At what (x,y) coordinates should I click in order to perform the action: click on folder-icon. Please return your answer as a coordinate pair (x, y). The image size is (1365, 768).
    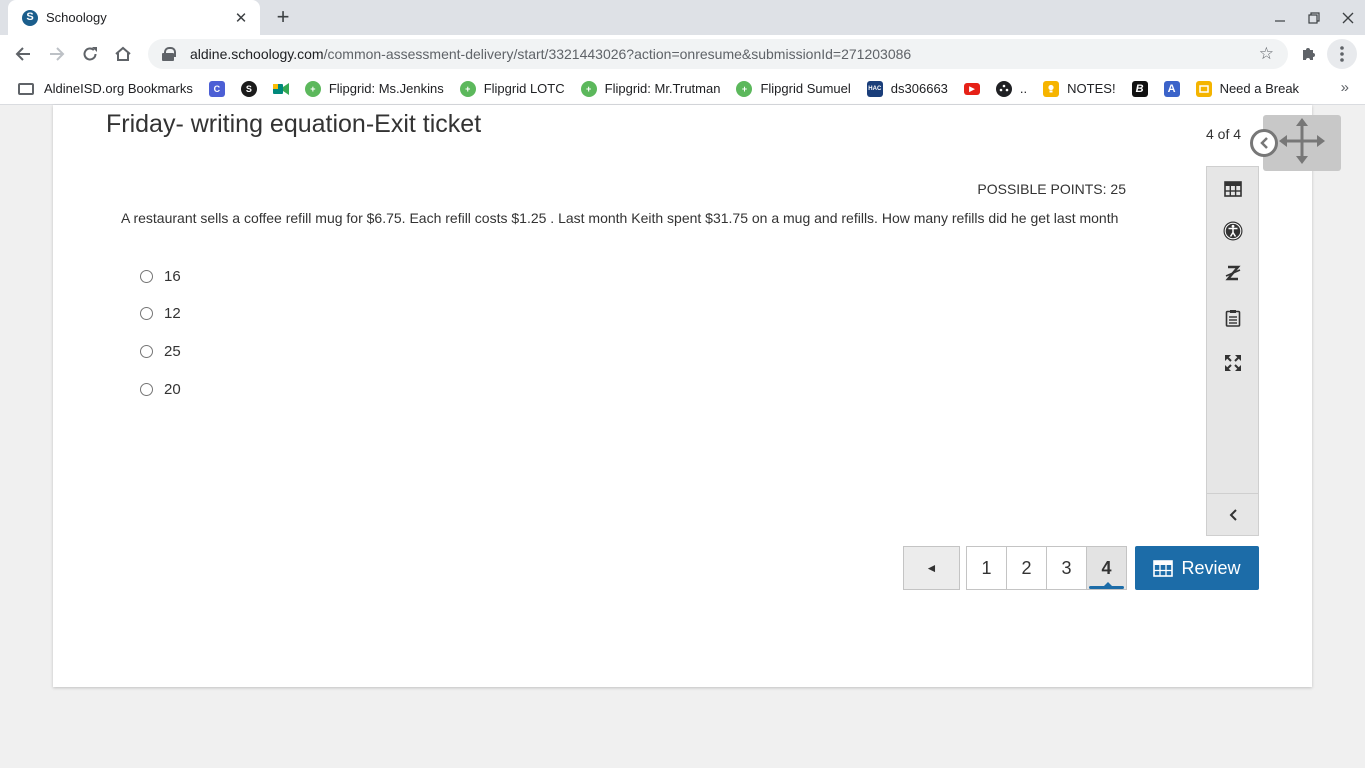
    Looking at the image, I should click on (26, 88).